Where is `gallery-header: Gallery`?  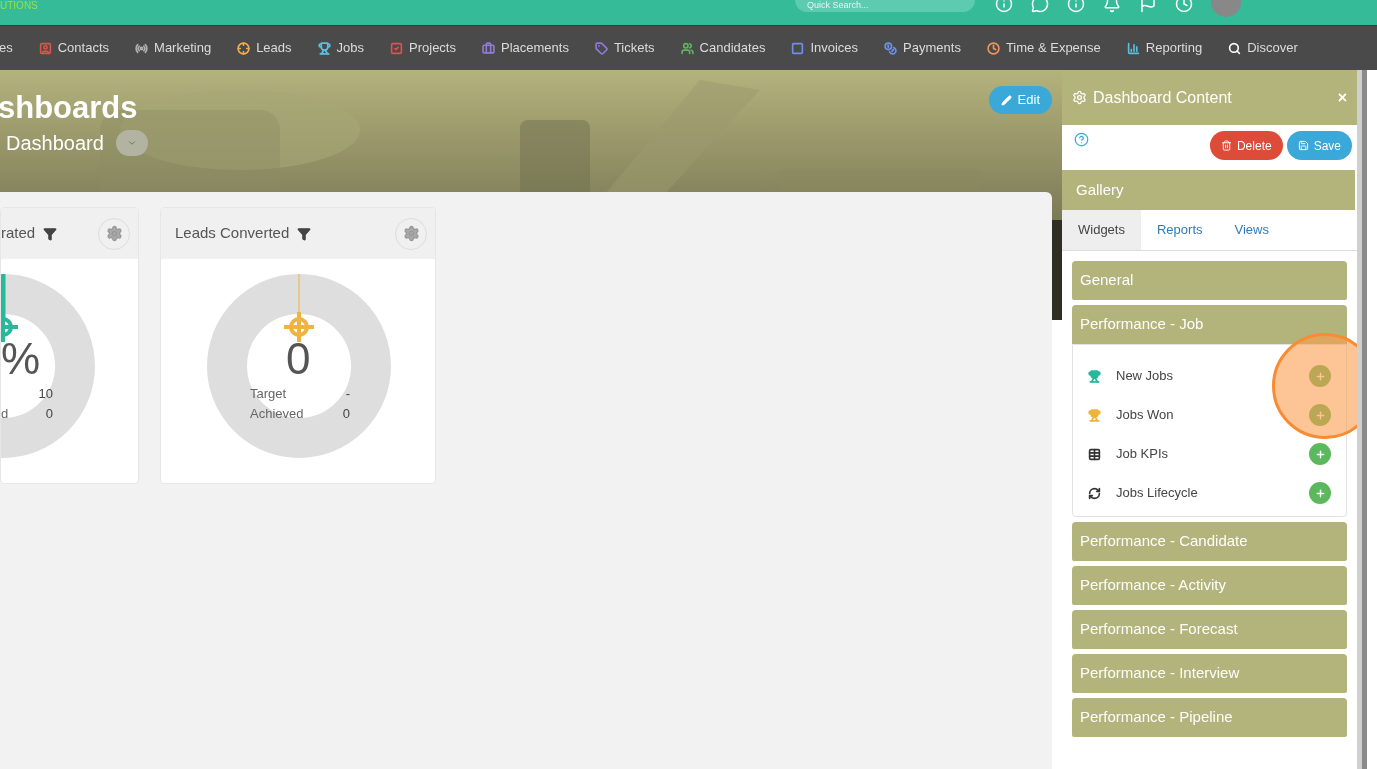
gallery-header: Gallery is located at coordinates (1208, 190).